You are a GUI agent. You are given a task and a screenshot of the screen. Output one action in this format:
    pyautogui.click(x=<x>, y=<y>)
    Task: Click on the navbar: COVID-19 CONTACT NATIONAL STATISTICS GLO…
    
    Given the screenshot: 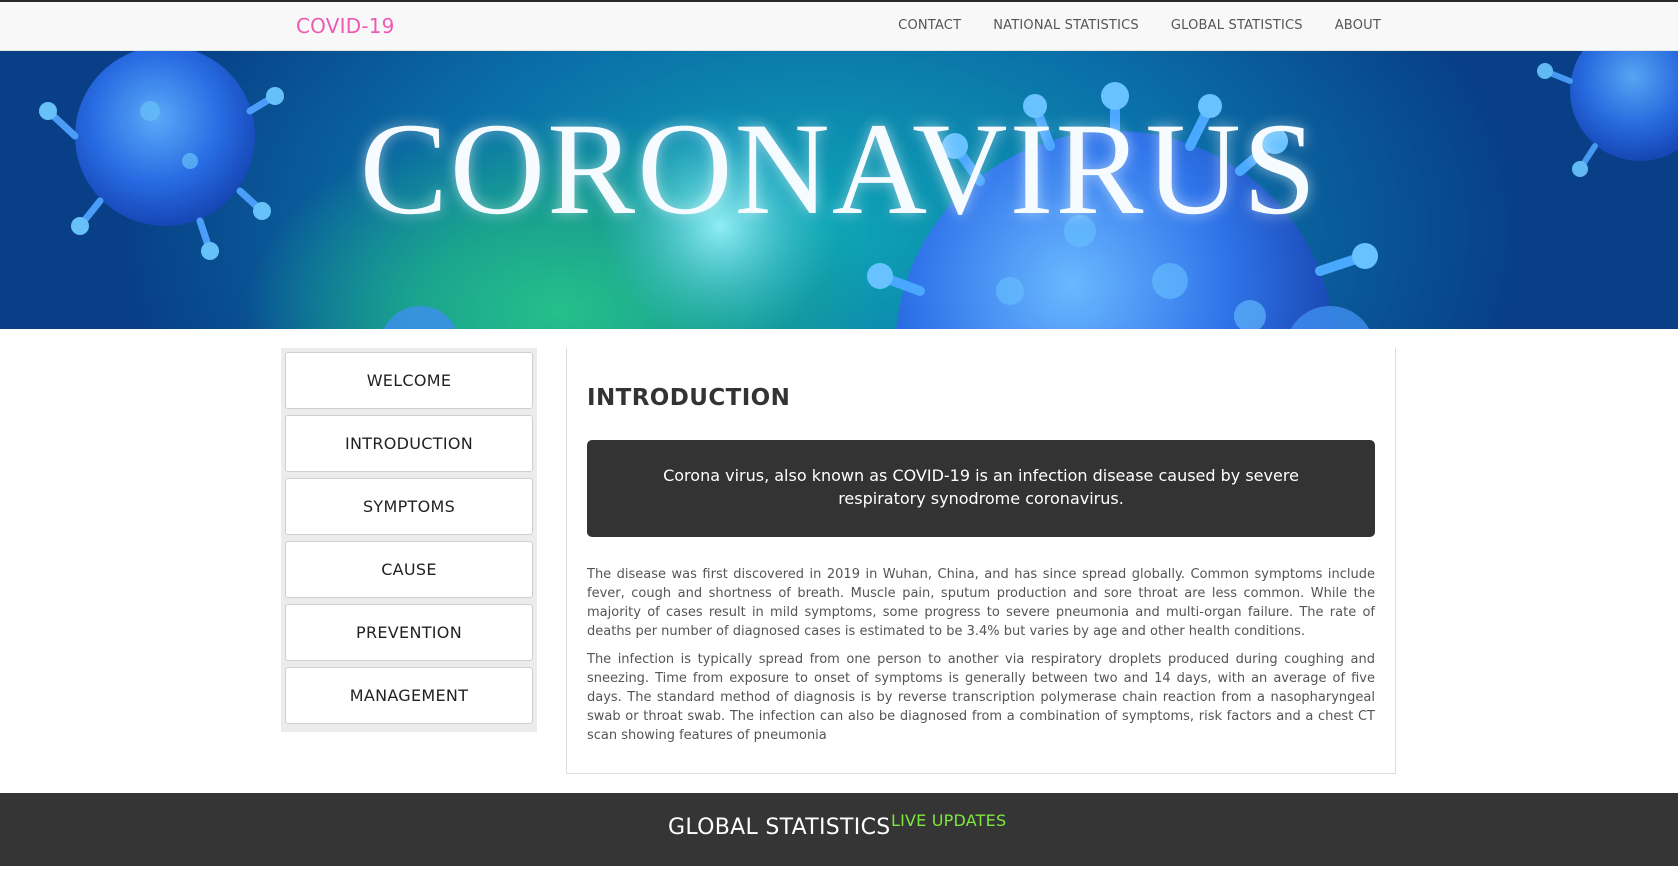 What is the action you would take?
    pyautogui.click(x=839, y=26)
    